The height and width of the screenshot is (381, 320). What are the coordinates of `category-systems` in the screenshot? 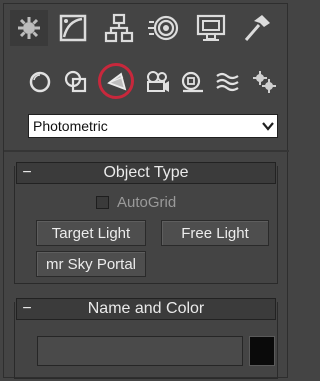 It's located at (264, 82).